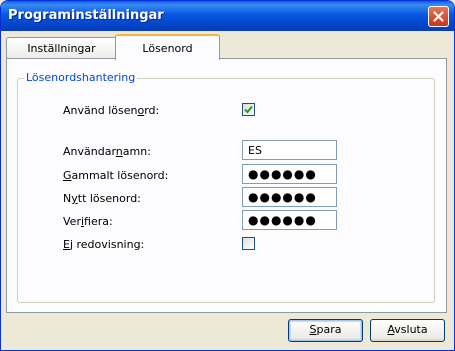  What do you see at coordinates (107, 151) in the screenshot?
I see `username-label: Användarnamn:` at bounding box center [107, 151].